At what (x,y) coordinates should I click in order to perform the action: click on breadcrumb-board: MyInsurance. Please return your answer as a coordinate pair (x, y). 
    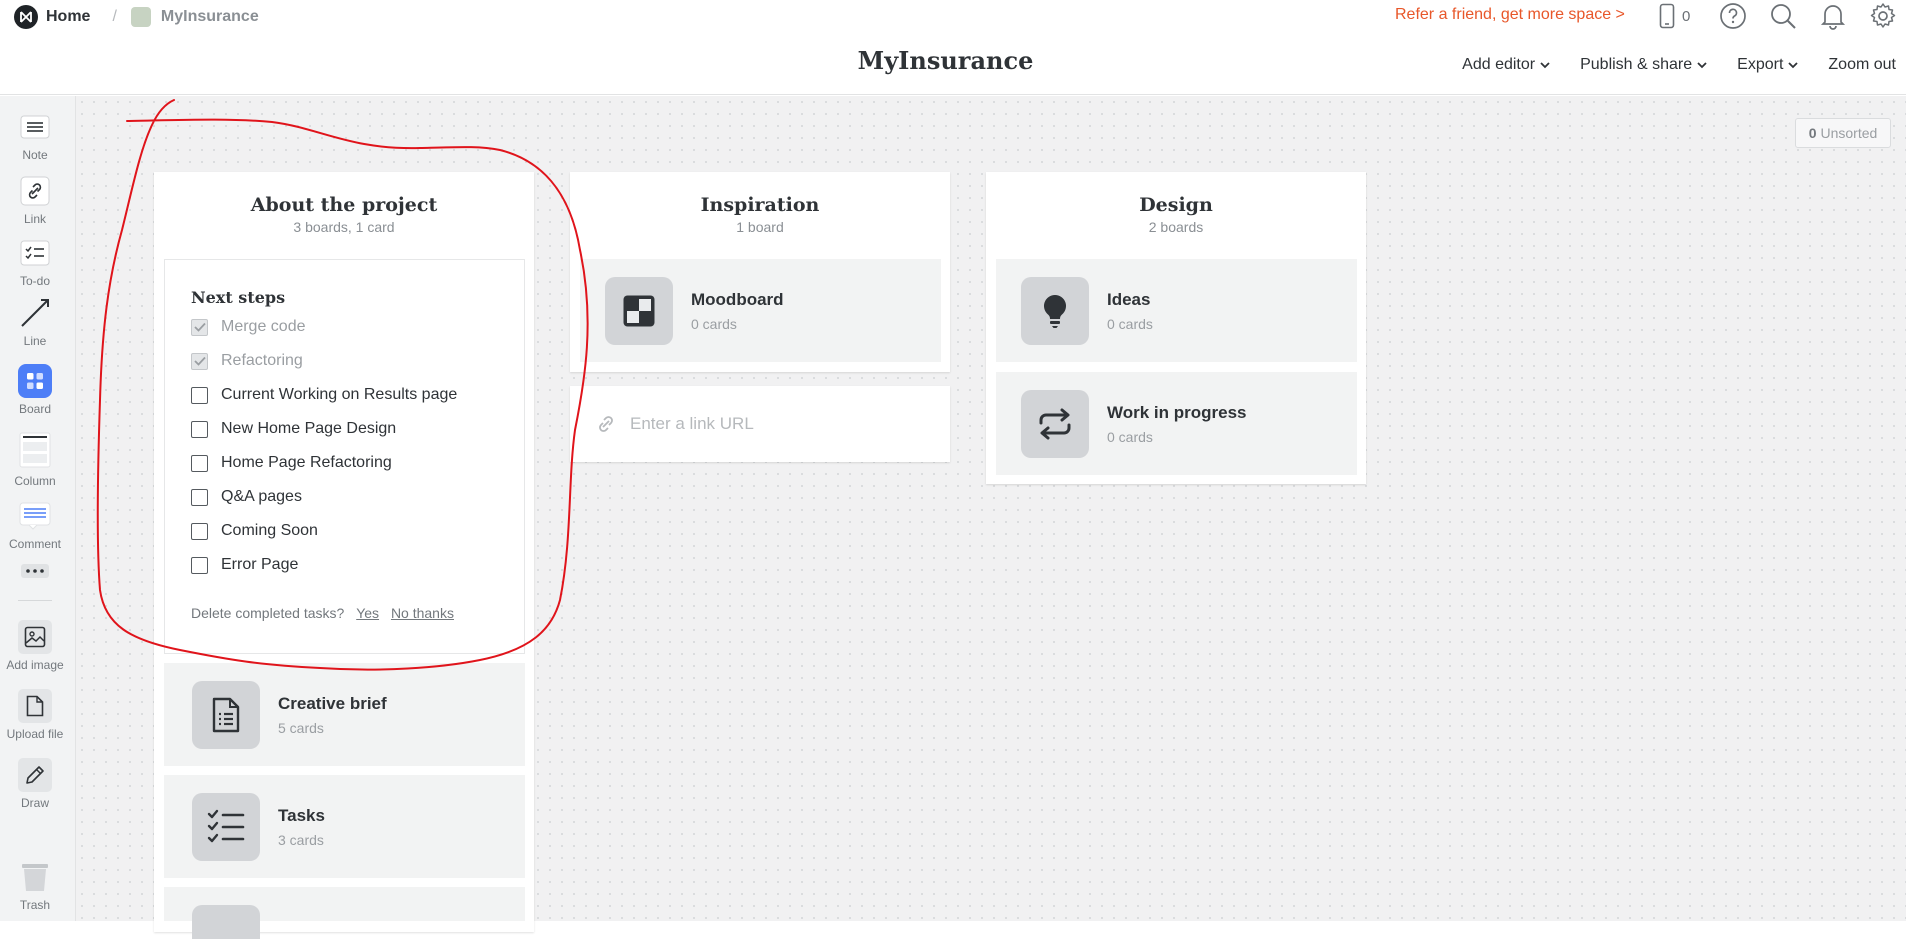
    Looking at the image, I should click on (210, 17).